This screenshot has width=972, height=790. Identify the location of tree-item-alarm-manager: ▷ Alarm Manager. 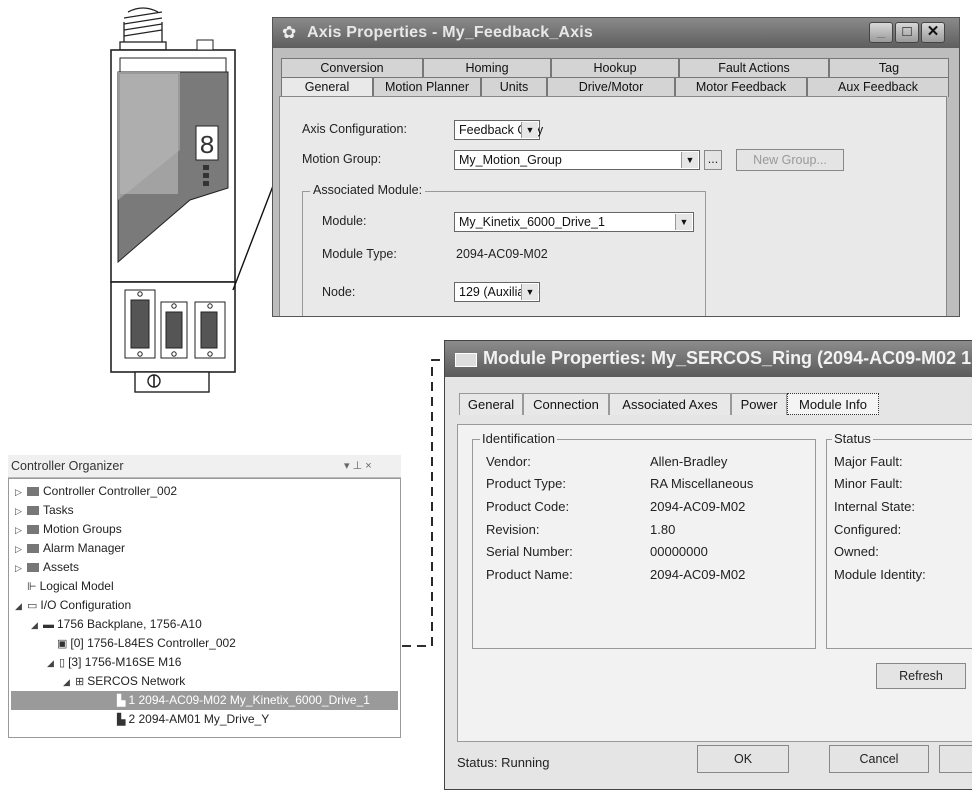
(70, 548).